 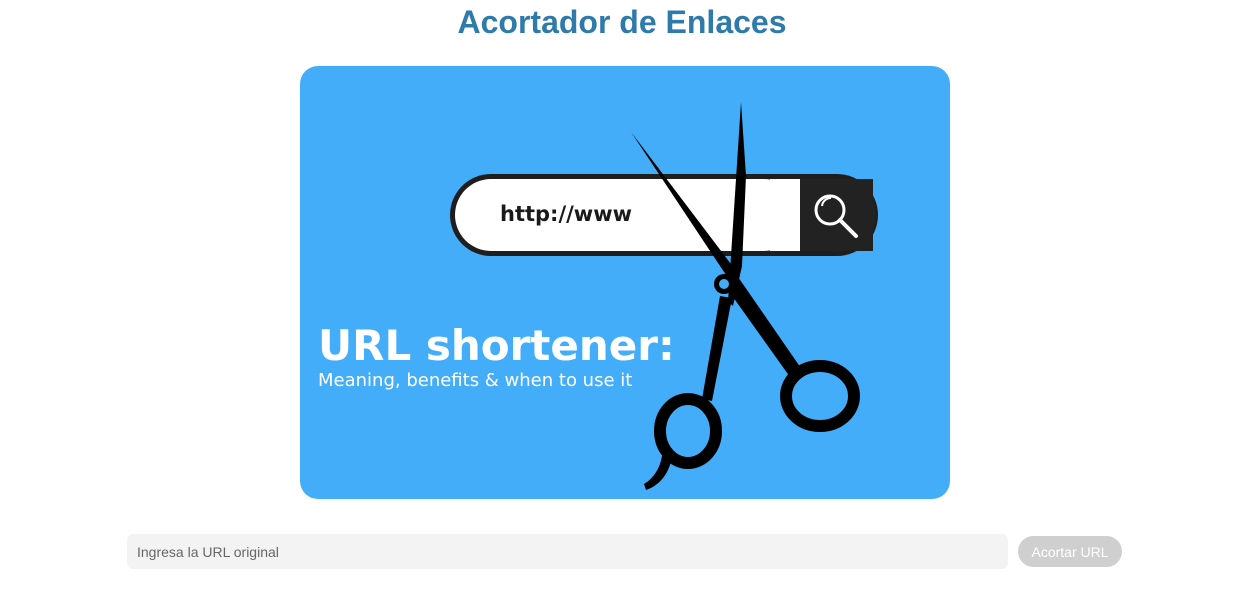 I want to click on shorten-form: Acortar URL, so click(x=625, y=551).